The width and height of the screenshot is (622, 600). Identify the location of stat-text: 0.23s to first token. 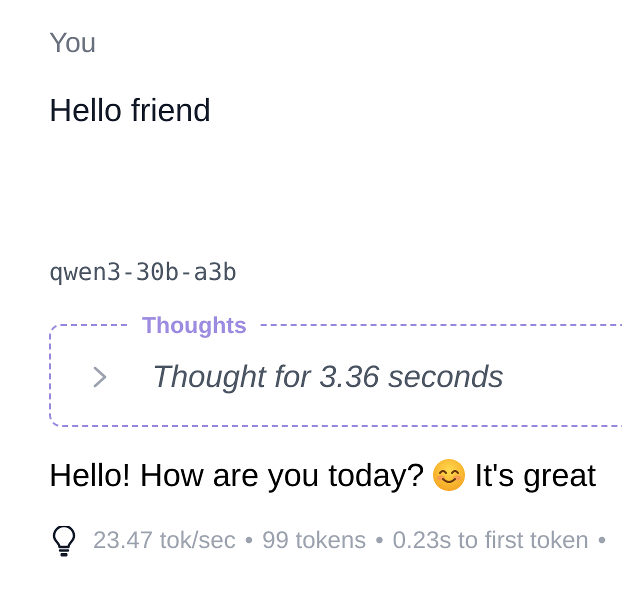
(490, 541).